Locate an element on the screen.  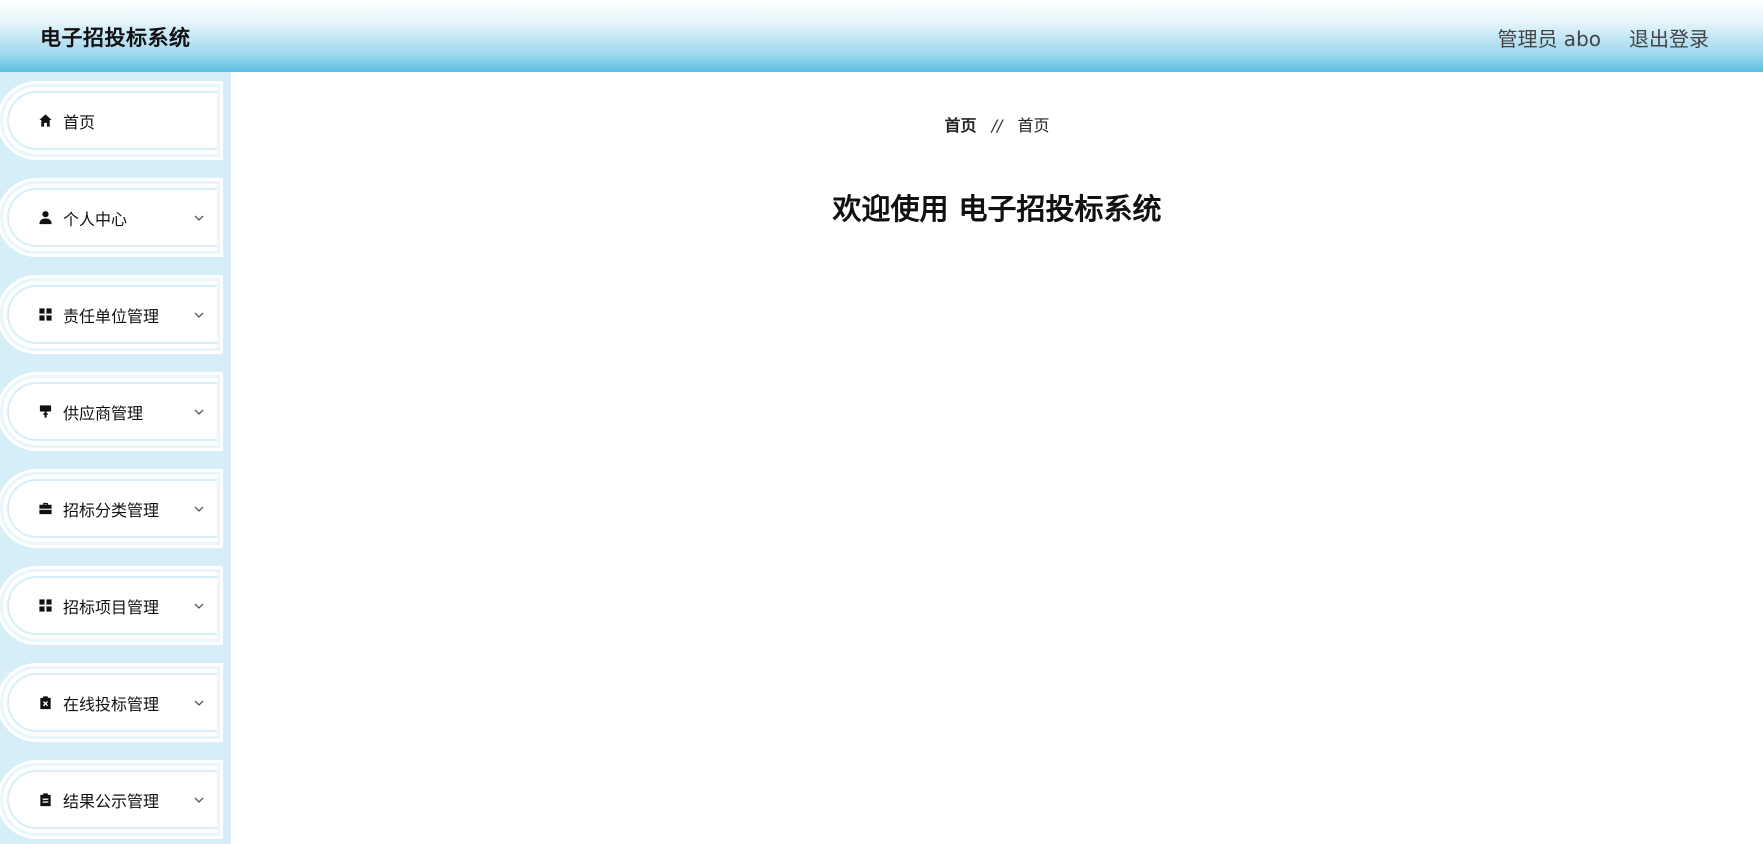
user-icon is located at coordinates (45, 218).